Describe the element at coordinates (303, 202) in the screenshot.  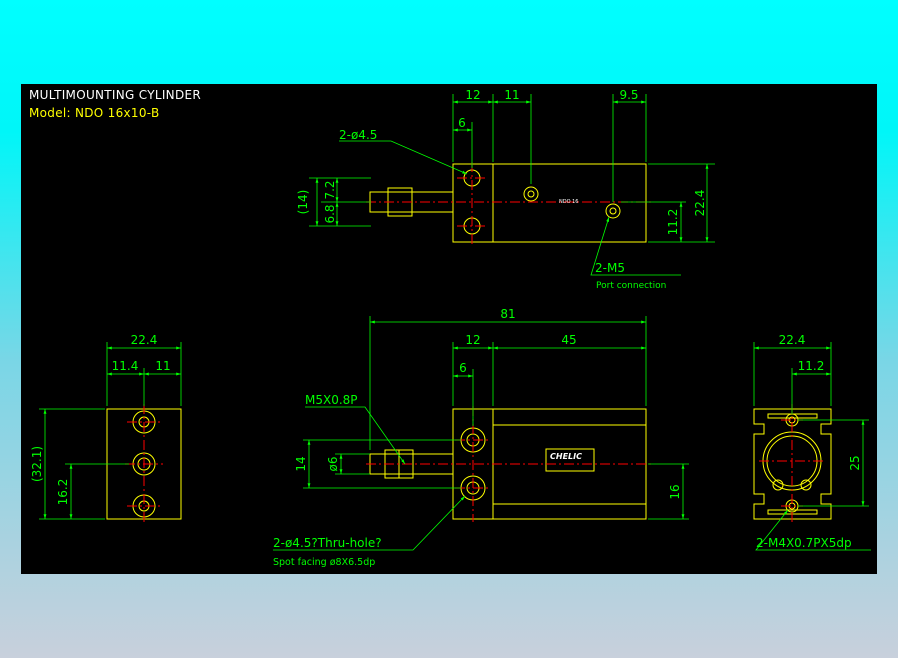
I see `top-dim-14: (14)` at that location.